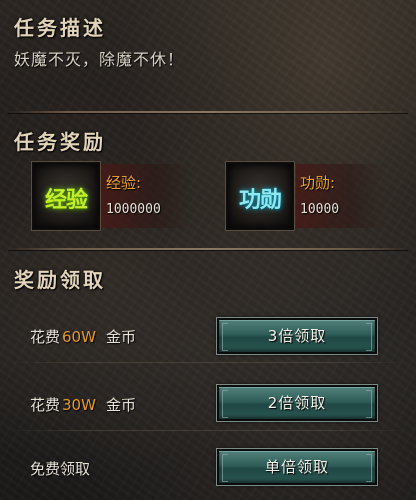 The image size is (416, 500). I want to click on claim-option-label: 免费领取, so click(60, 468).